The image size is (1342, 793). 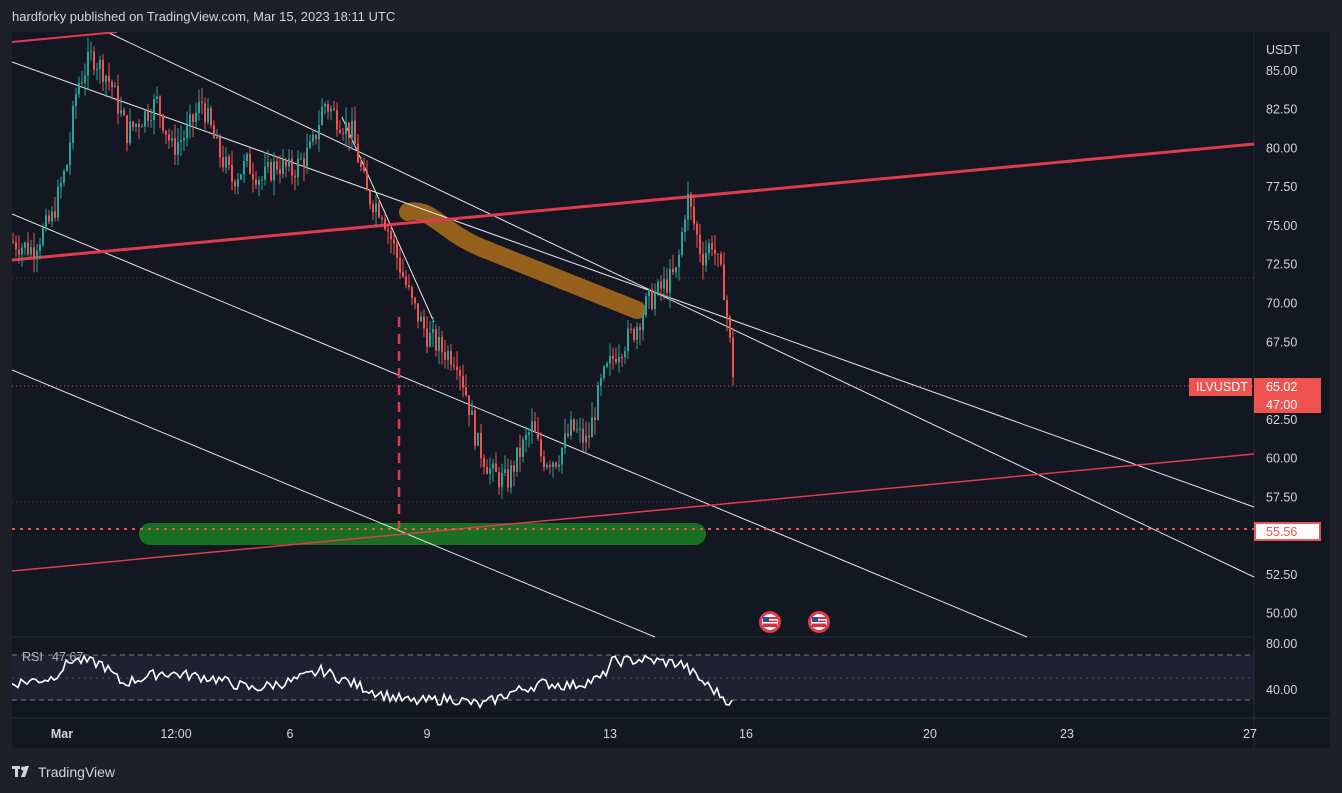 I want to click on resistance-curve-highlight, so click(x=522, y=260).